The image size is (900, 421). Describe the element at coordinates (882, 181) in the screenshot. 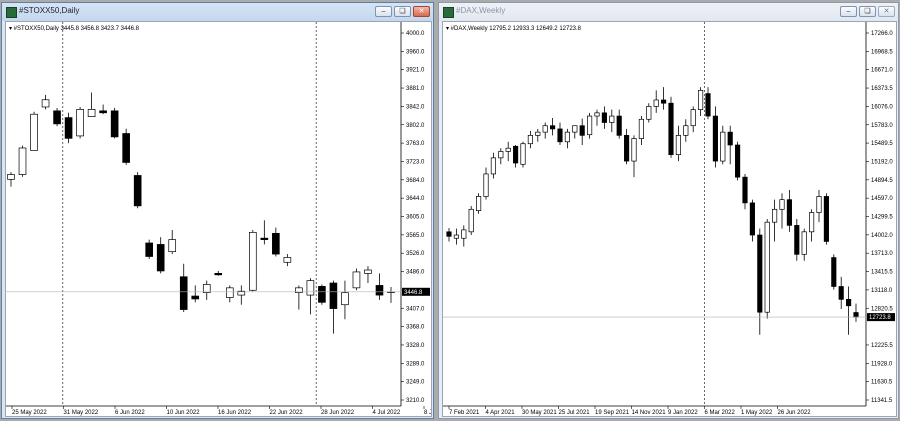

I see `price-tick-label: 14894.5` at that location.